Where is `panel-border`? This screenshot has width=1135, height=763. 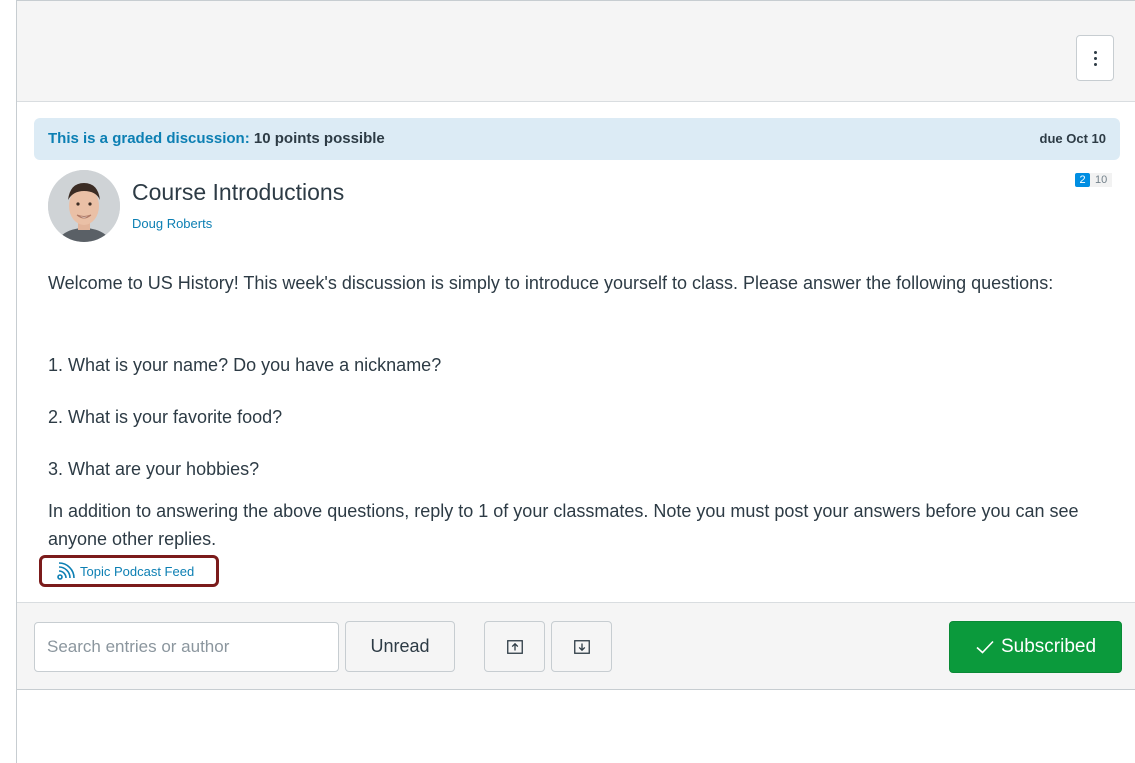
panel-border is located at coordinates (16, 726).